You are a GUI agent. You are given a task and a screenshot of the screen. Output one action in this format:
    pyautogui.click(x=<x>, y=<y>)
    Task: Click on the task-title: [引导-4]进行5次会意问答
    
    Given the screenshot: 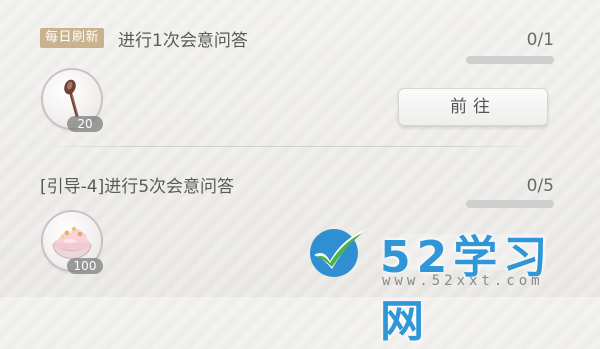 What is the action you would take?
    pyautogui.click(x=137, y=187)
    